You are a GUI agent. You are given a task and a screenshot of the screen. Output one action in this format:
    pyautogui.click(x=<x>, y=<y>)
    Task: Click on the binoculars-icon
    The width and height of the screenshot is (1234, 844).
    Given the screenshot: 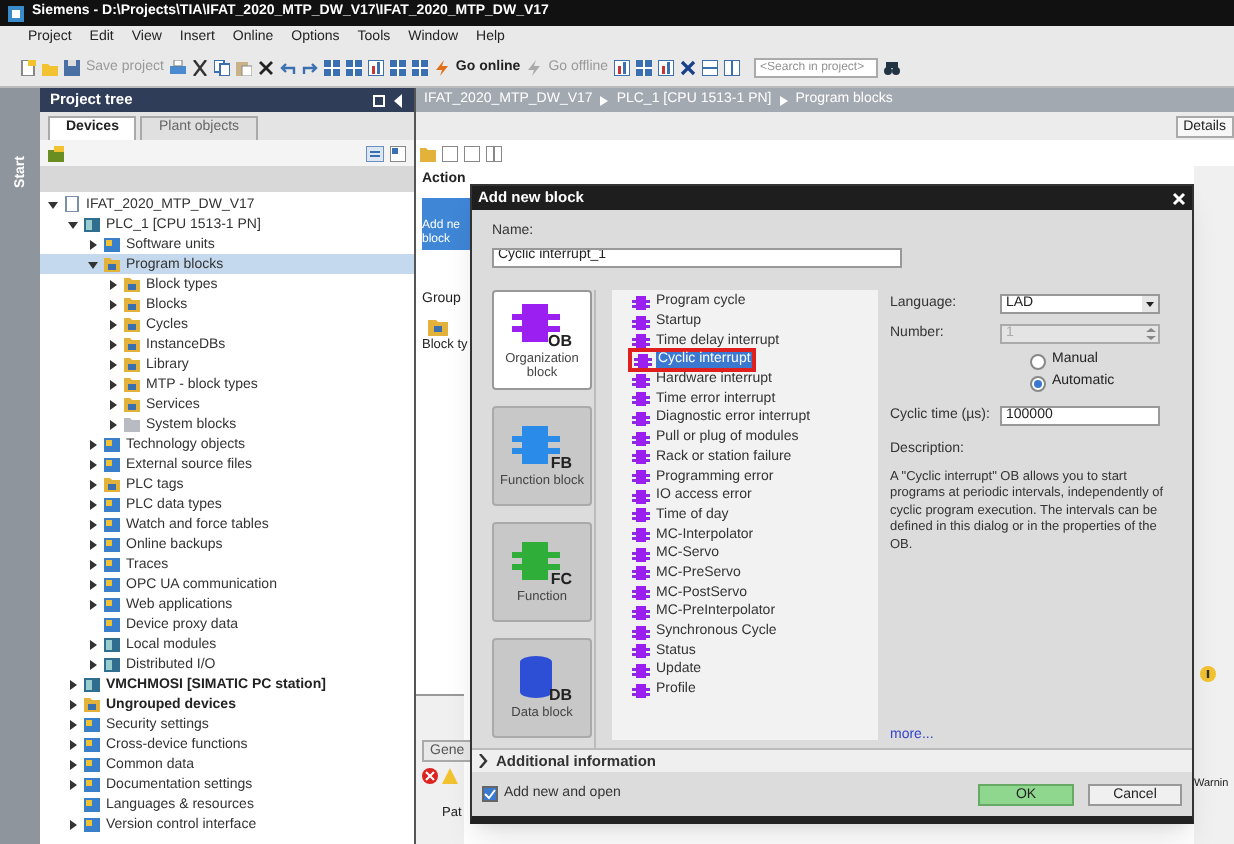 What is the action you would take?
    pyautogui.click(x=892, y=68)
    